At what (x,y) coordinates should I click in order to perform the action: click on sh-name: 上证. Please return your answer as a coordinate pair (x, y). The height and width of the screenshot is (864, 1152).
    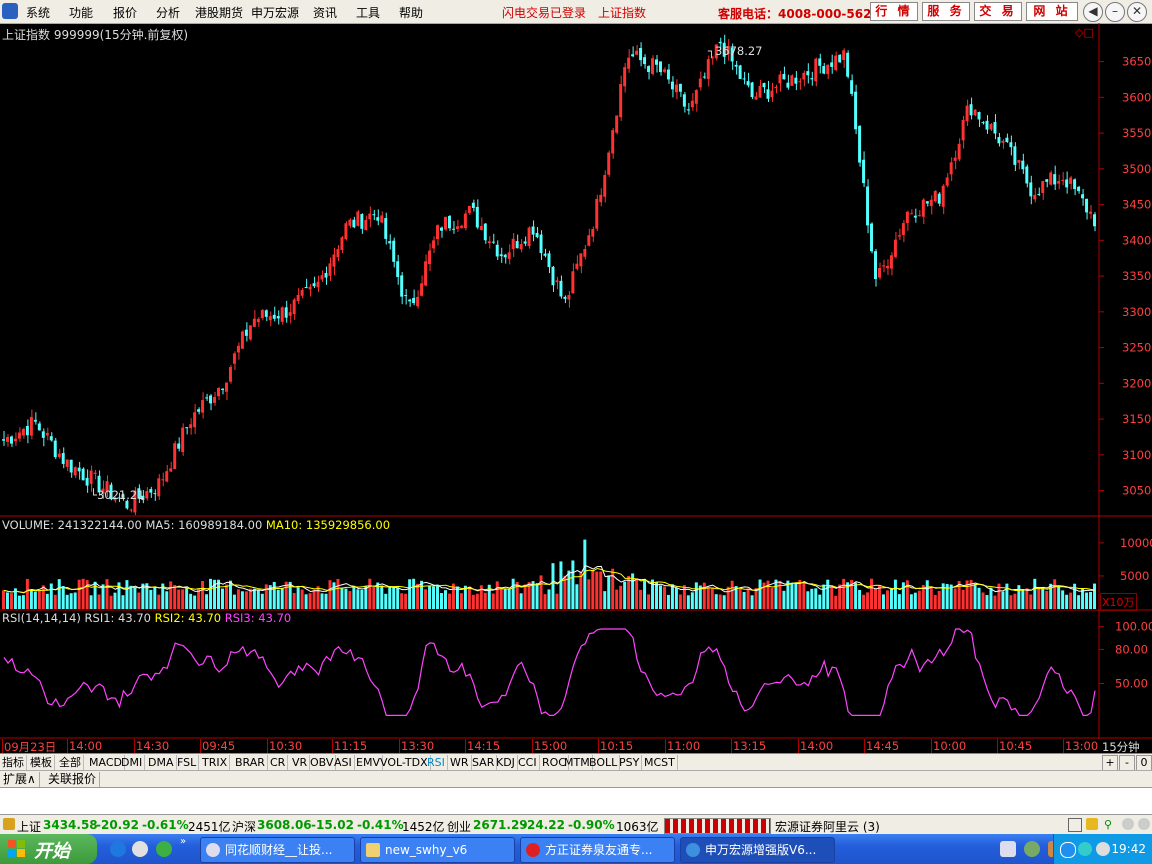
    Looking at the image, I should click on (29, 826).